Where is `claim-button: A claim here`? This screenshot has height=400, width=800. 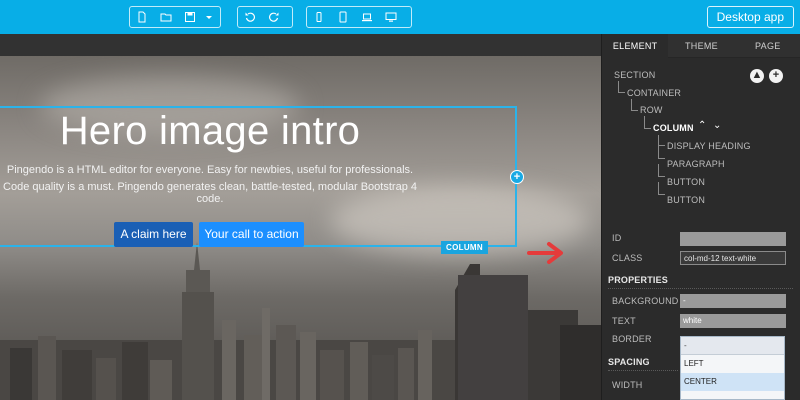 claim-button: A claim here is located at coordinates (153, 234).